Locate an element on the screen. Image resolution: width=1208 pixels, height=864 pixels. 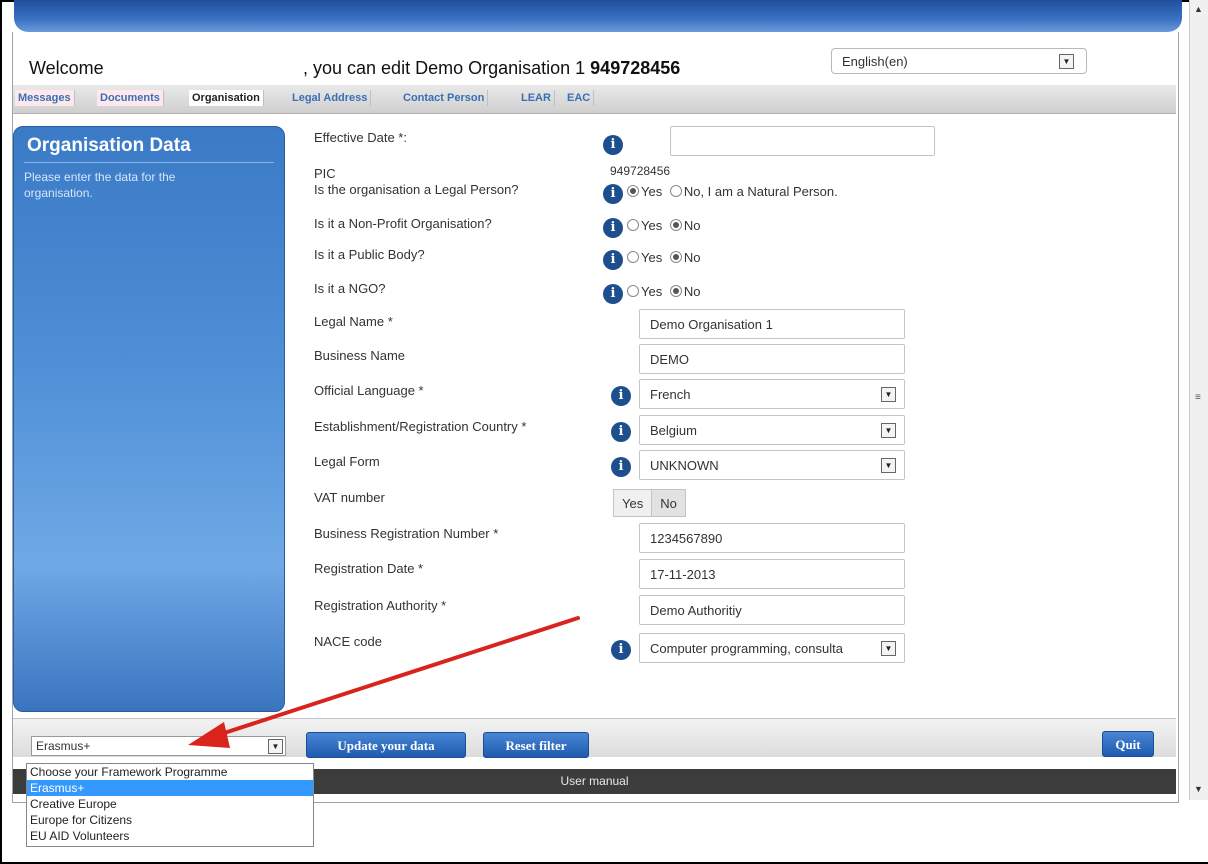
effective-date-label: Effective Date *: is located at coordinates (360, 137).